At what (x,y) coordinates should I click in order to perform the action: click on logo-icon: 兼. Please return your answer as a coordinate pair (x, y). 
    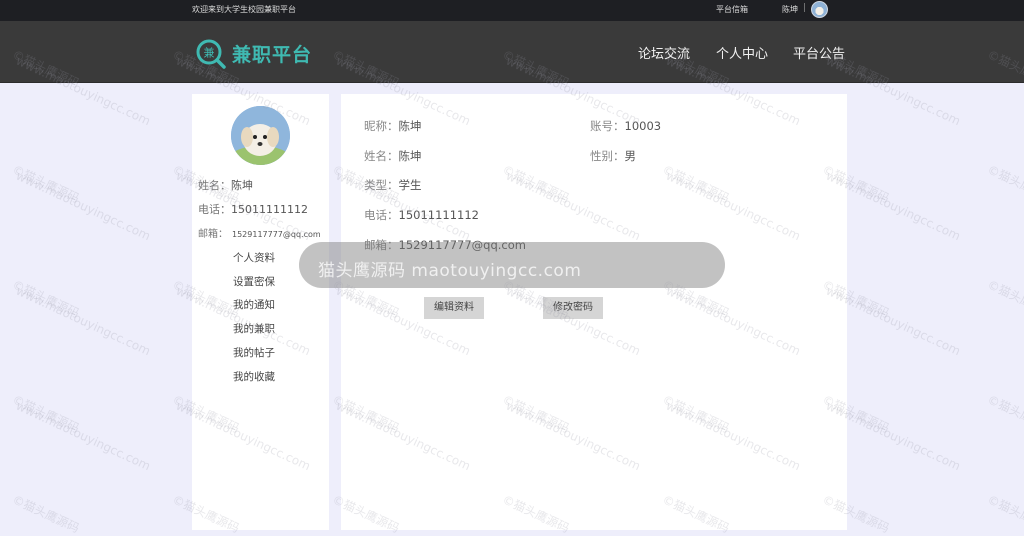
    Looking at the image, I should click on (211, 54).